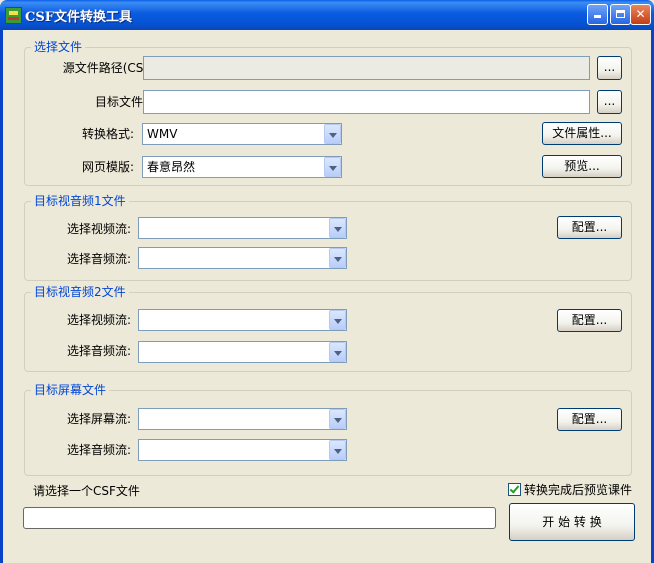 The height and width of the screenshot is (563, 654). I want to click on preview-after-checkbox, so click(514, 489).